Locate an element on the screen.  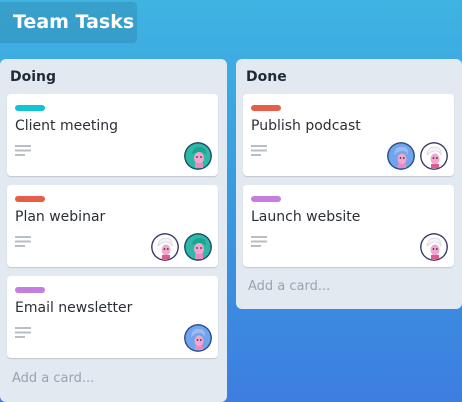
card-title: Plan webinar is located at coordinates (60, 217).